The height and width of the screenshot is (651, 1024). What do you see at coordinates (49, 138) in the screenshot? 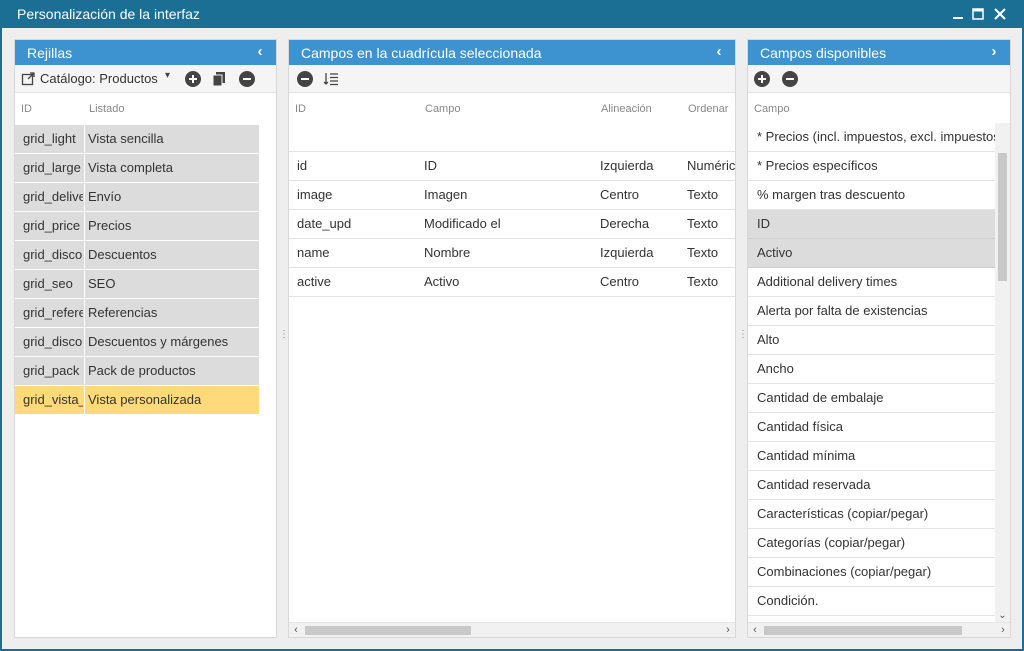
I see `cell-id: grid_light` at bounding box center [49, 138].